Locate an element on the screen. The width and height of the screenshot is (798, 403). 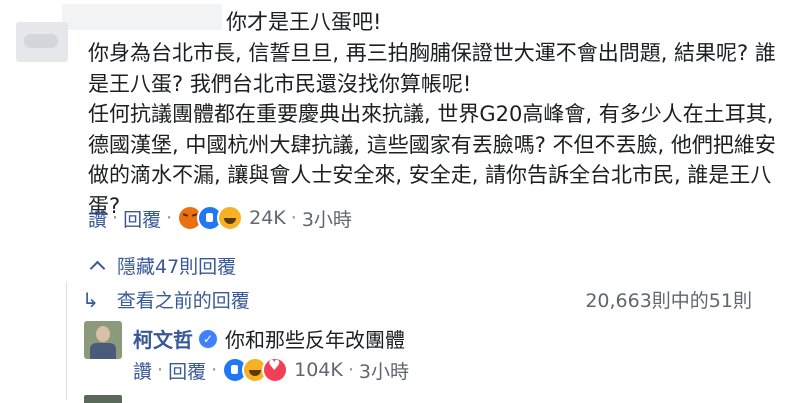
verified-badge-icon: ✓ is located at coordinates (208, 338).